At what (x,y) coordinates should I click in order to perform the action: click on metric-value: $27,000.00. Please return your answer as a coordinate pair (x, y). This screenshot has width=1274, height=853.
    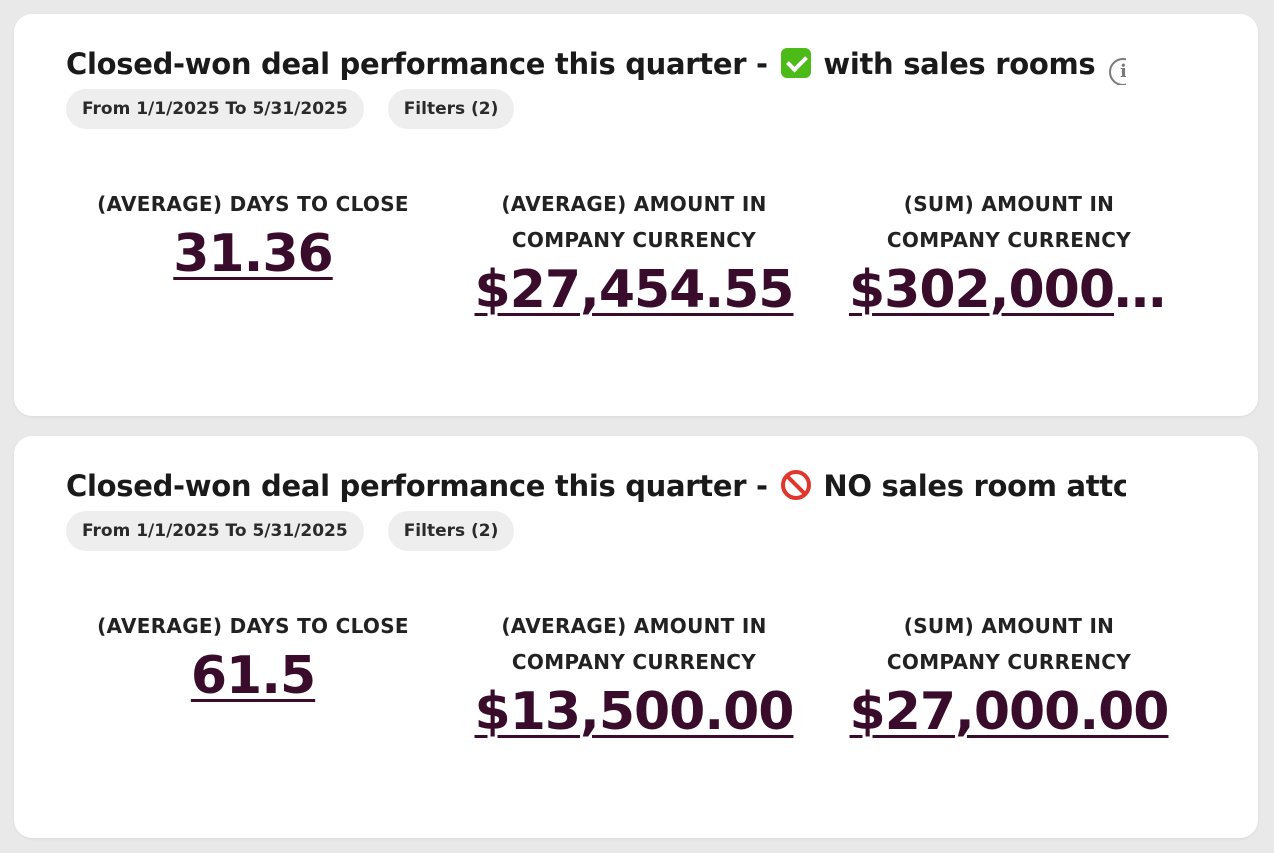
    Looking at the image, I should click on (1010, 712).